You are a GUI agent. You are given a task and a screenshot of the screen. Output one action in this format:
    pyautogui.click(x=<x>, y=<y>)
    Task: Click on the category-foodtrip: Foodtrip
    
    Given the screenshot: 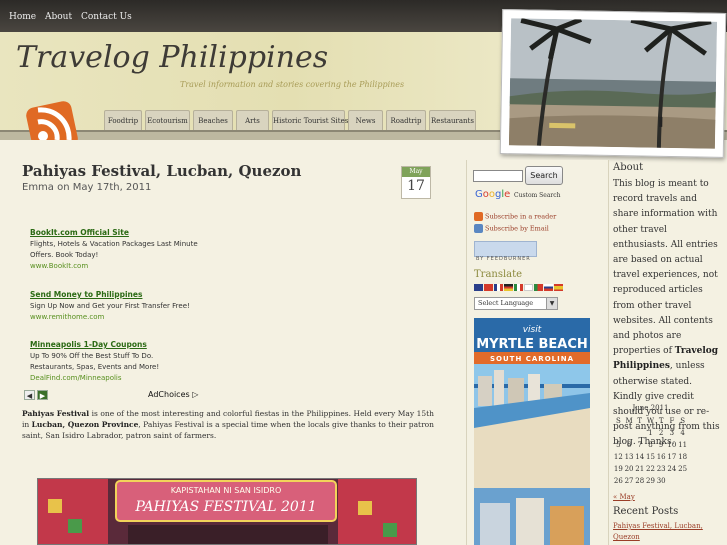 What is the action you would take?
    pyautogui.click(x=123, y=120)
    